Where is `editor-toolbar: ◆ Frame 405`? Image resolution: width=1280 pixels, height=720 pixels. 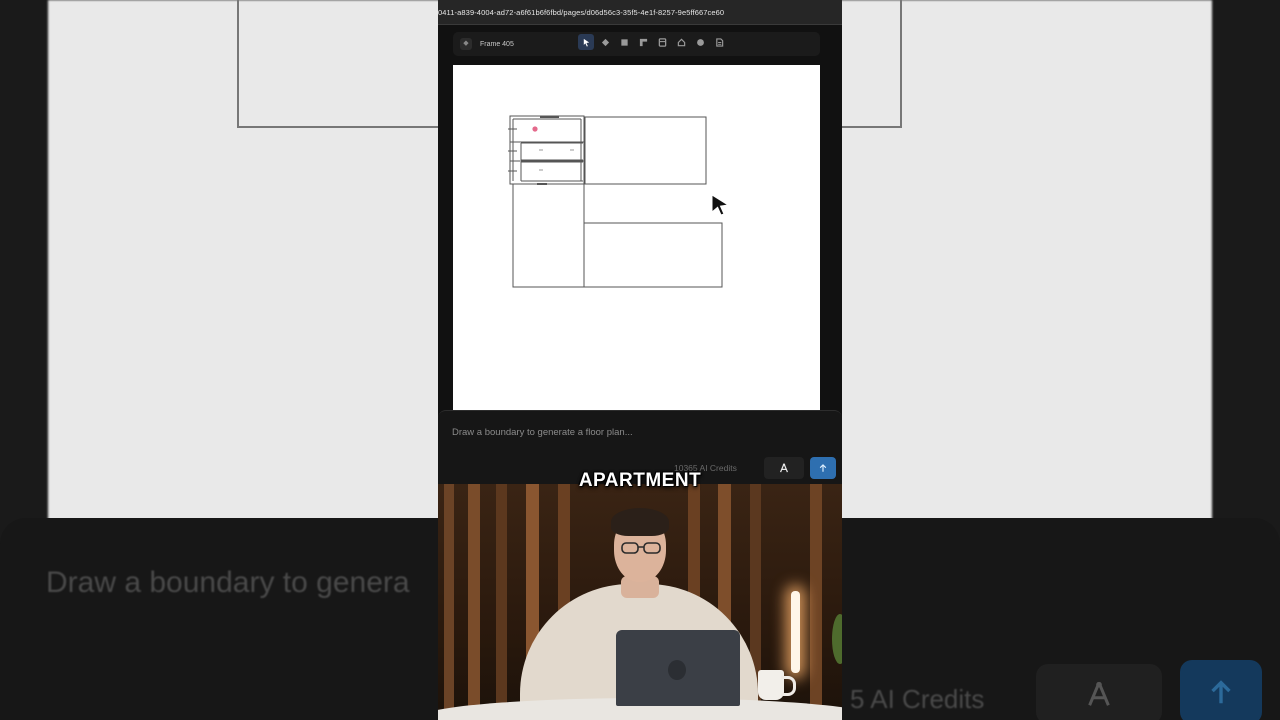 editor-toolbar: ◆ Frame 405 is located at coordinates (636, 44).